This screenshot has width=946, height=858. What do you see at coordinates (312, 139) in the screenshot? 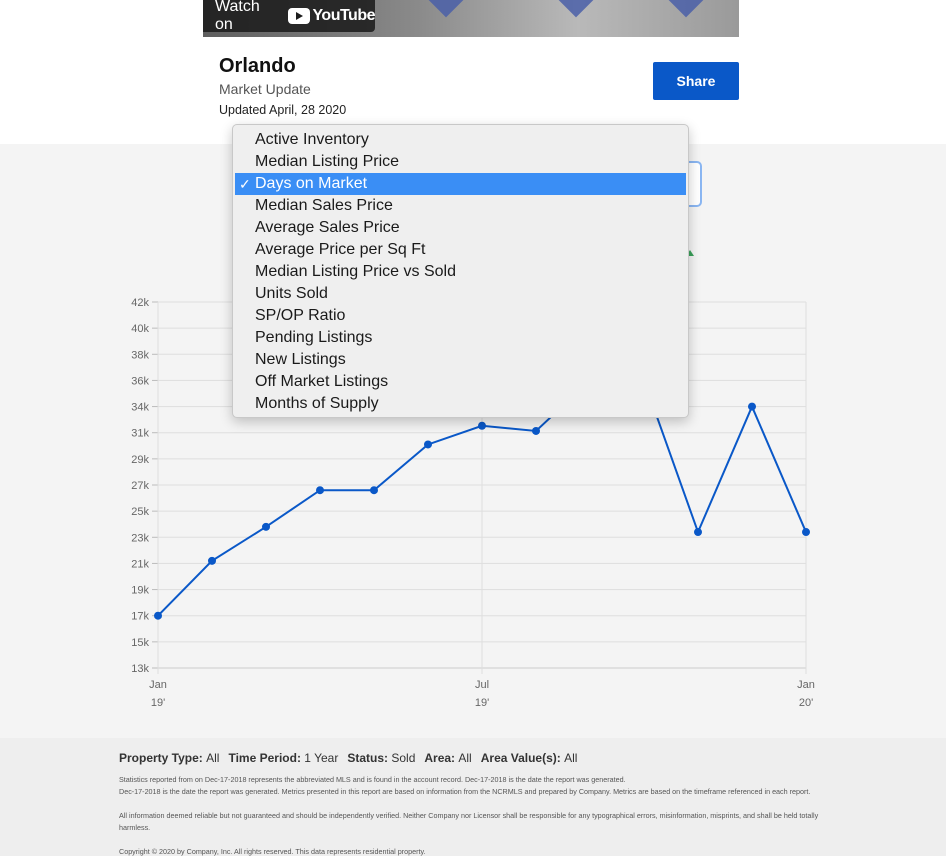
I see `menu-item-label: Active Inventory` at bounding box center [312, 139].